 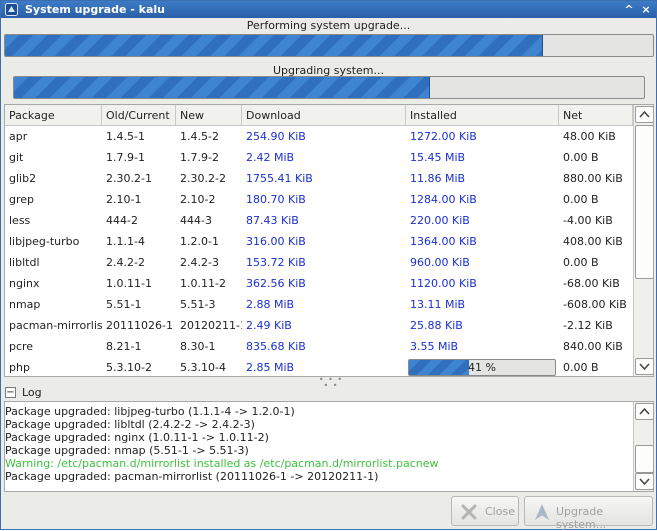 I want to click on package-cell: apr, so click(x=18, y=136).